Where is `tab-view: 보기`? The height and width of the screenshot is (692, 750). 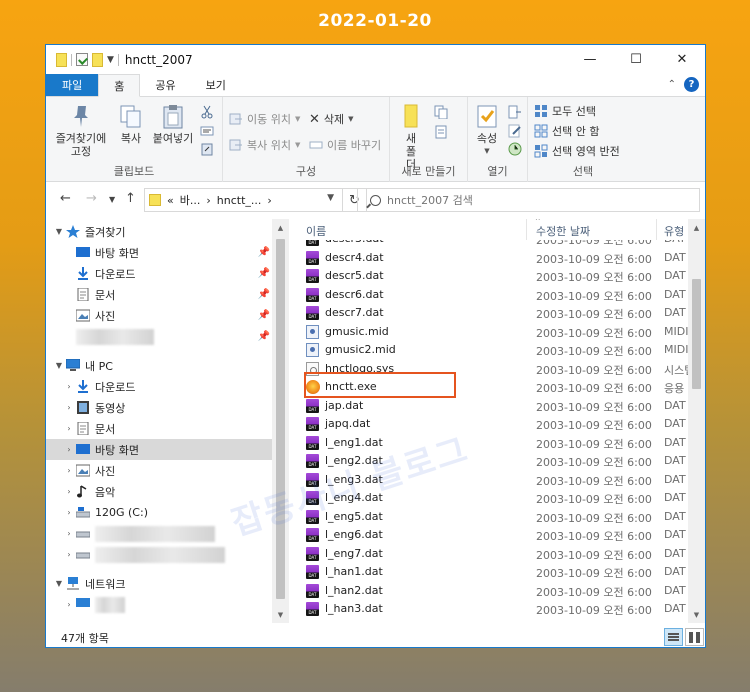 tab-view: 보기 is located at coordinates (216, 85).